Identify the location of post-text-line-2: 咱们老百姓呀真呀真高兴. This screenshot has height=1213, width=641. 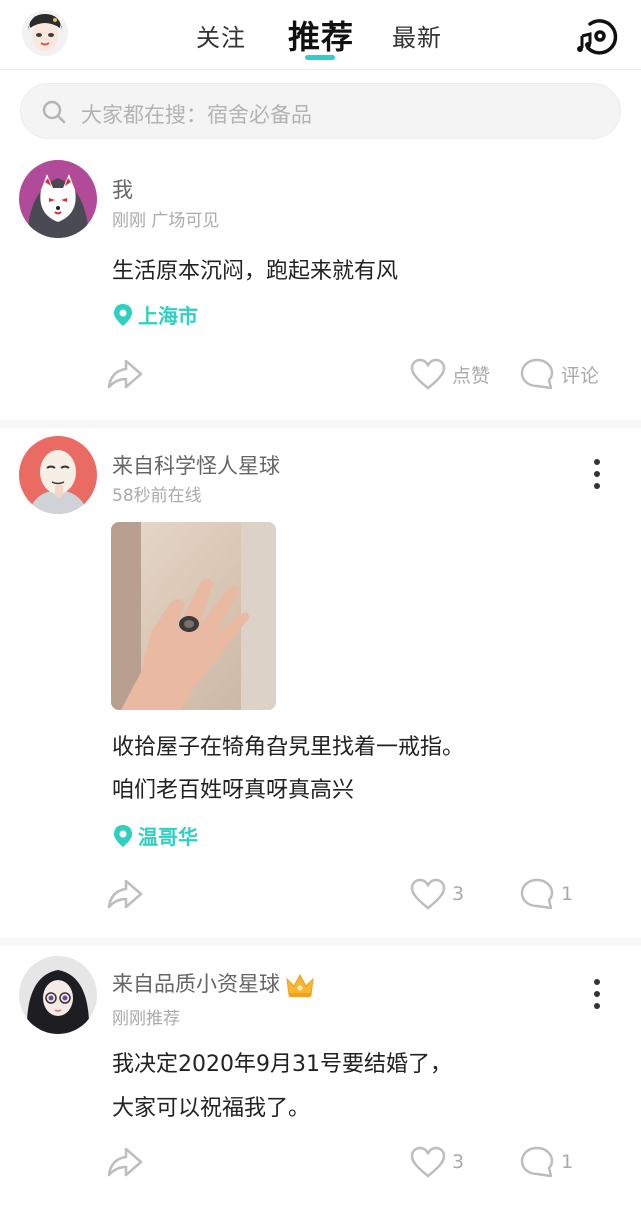
(233, 790).